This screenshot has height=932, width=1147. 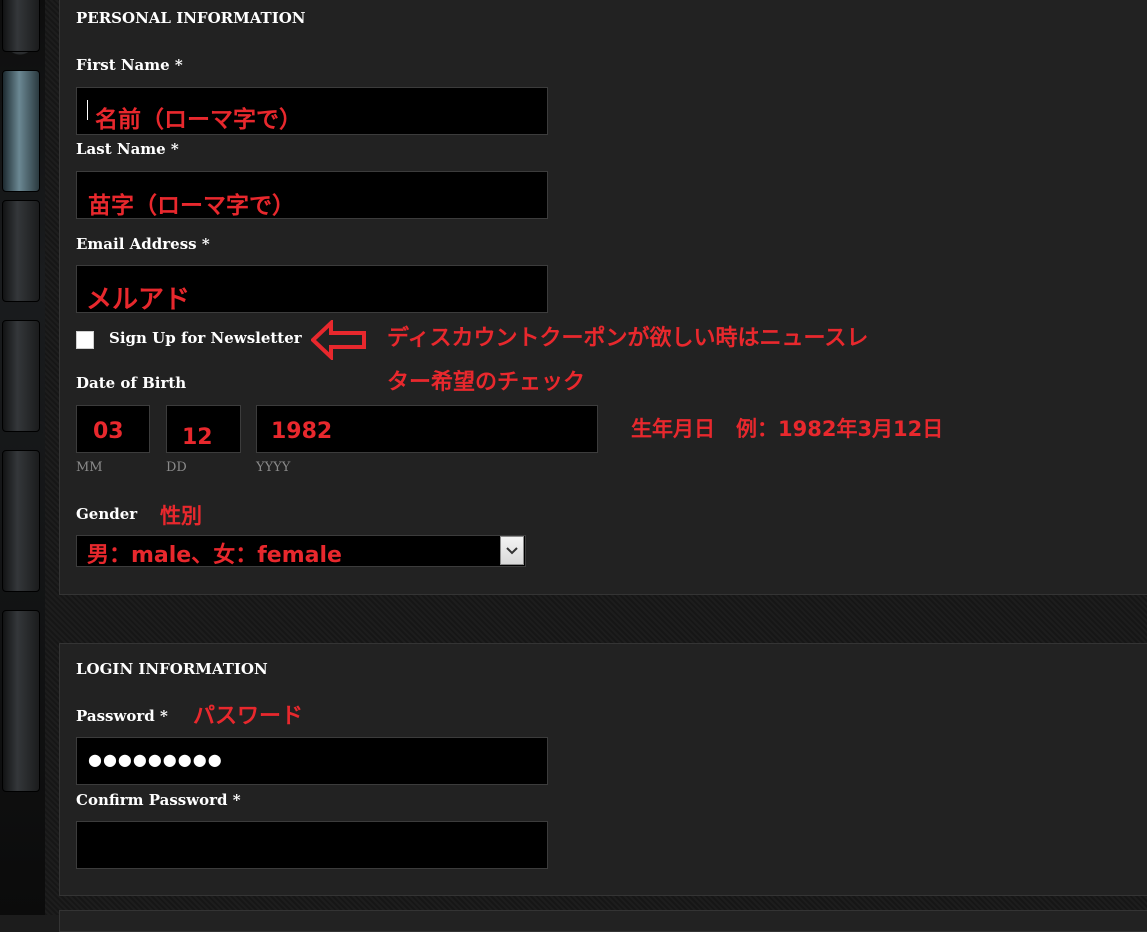 I want to click on gender-note: 性別, so click(x=181, y=516).